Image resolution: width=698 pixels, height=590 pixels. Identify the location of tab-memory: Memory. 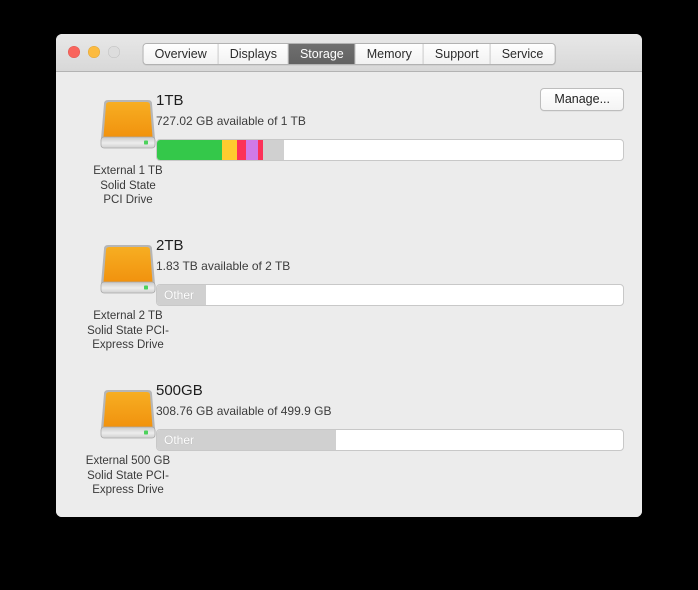
(389, 54).